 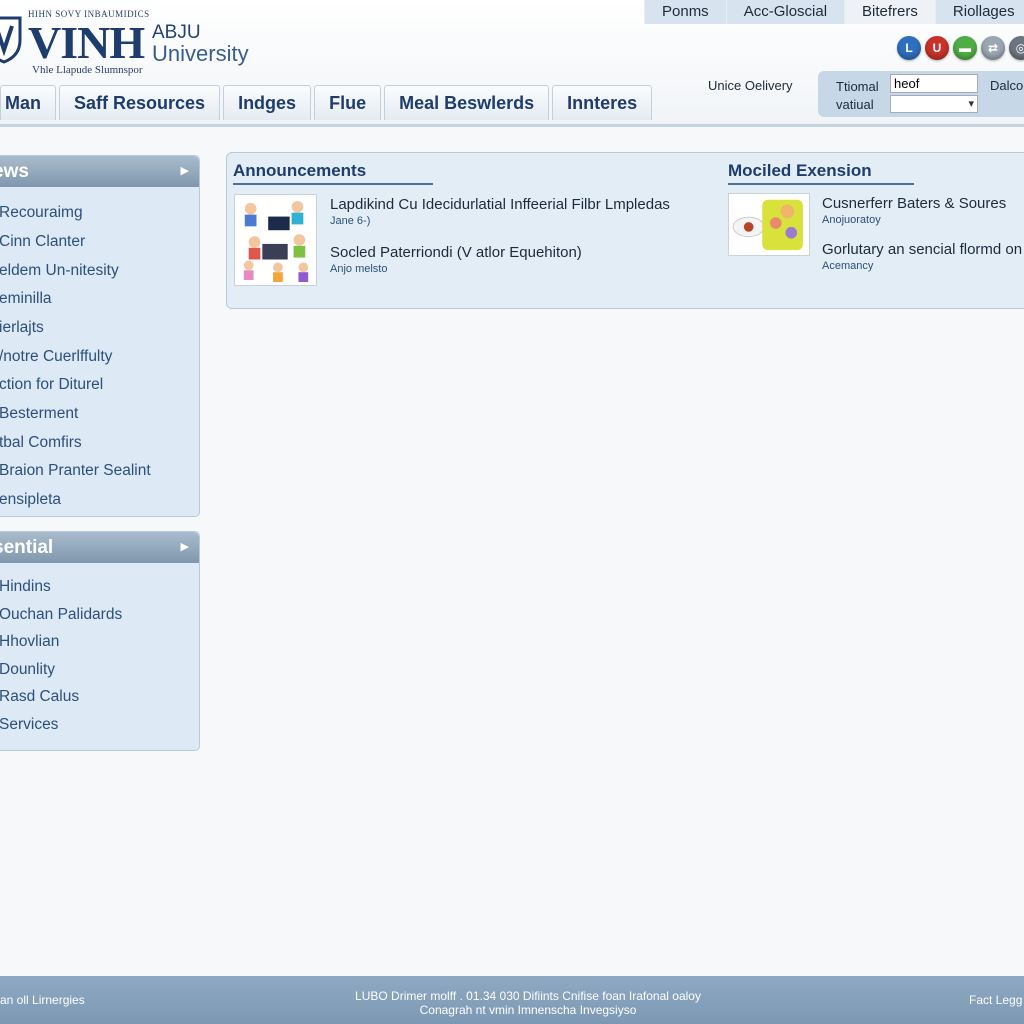 What do you see at coordinates (685, 12) in the screenshot?
I see `top-tab-ponms: Ponms` at bounding box center [685, 12].